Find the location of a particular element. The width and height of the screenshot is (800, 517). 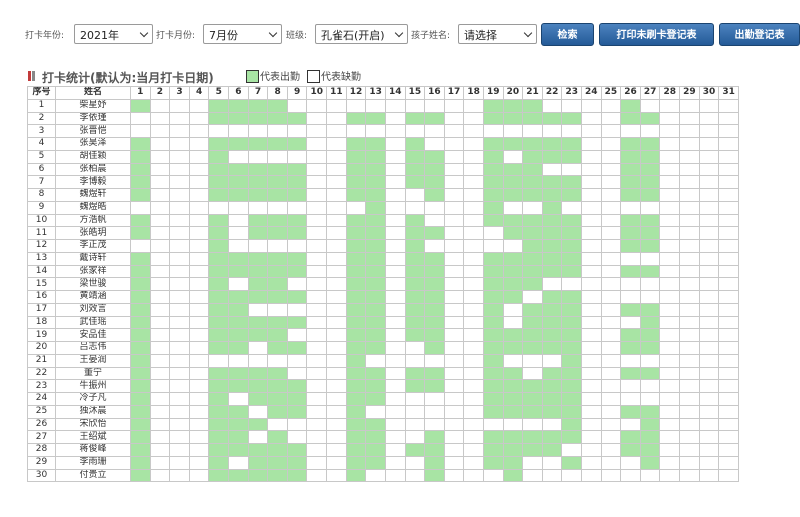

child-name: 独沐晨 is located at coordinates (93, 411).